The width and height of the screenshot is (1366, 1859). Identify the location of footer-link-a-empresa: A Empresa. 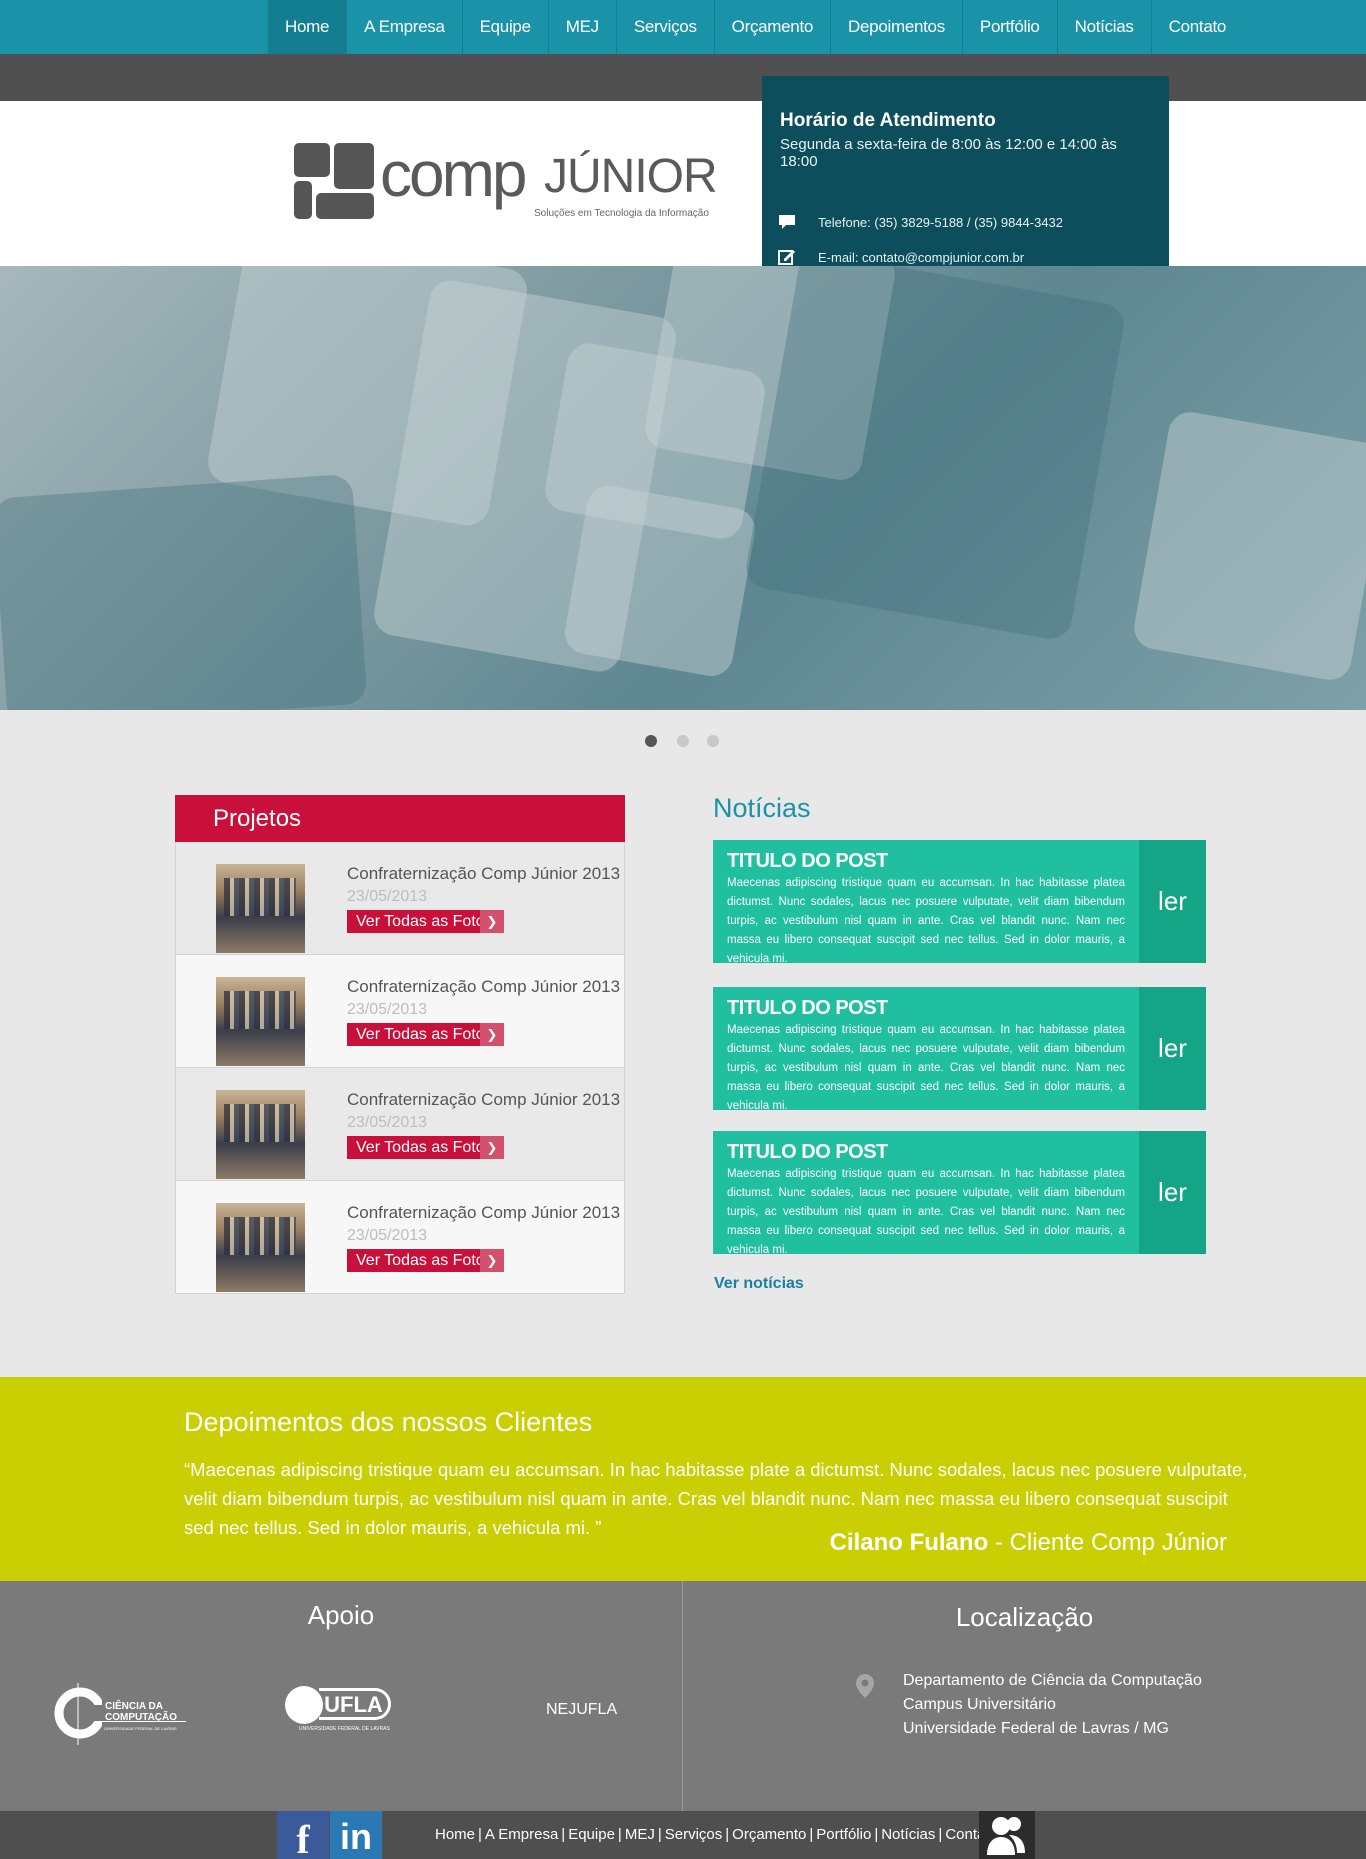
(521, 1834).